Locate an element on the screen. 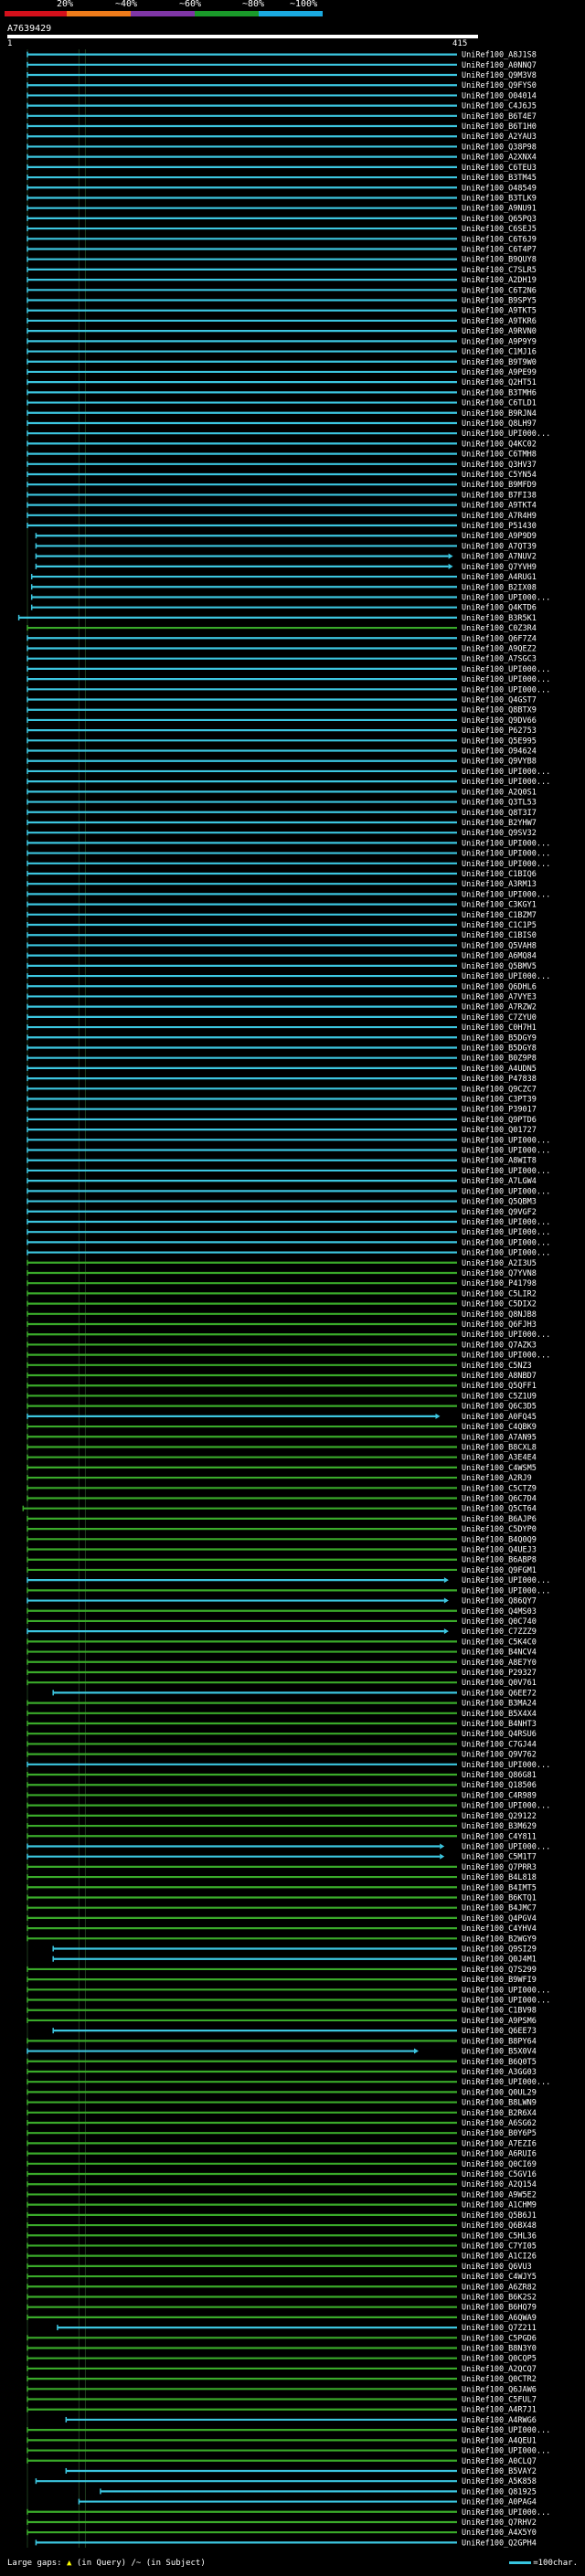 The image size is (585, 2576). hit-label: UniRef100_Q9SV32 is located at coordinates (500, 833).